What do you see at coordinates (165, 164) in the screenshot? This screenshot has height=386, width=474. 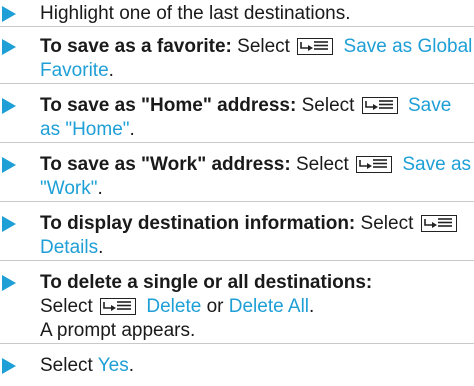 I see `step-heading: To save as "Work" address:` at bounding box center [165, 164].